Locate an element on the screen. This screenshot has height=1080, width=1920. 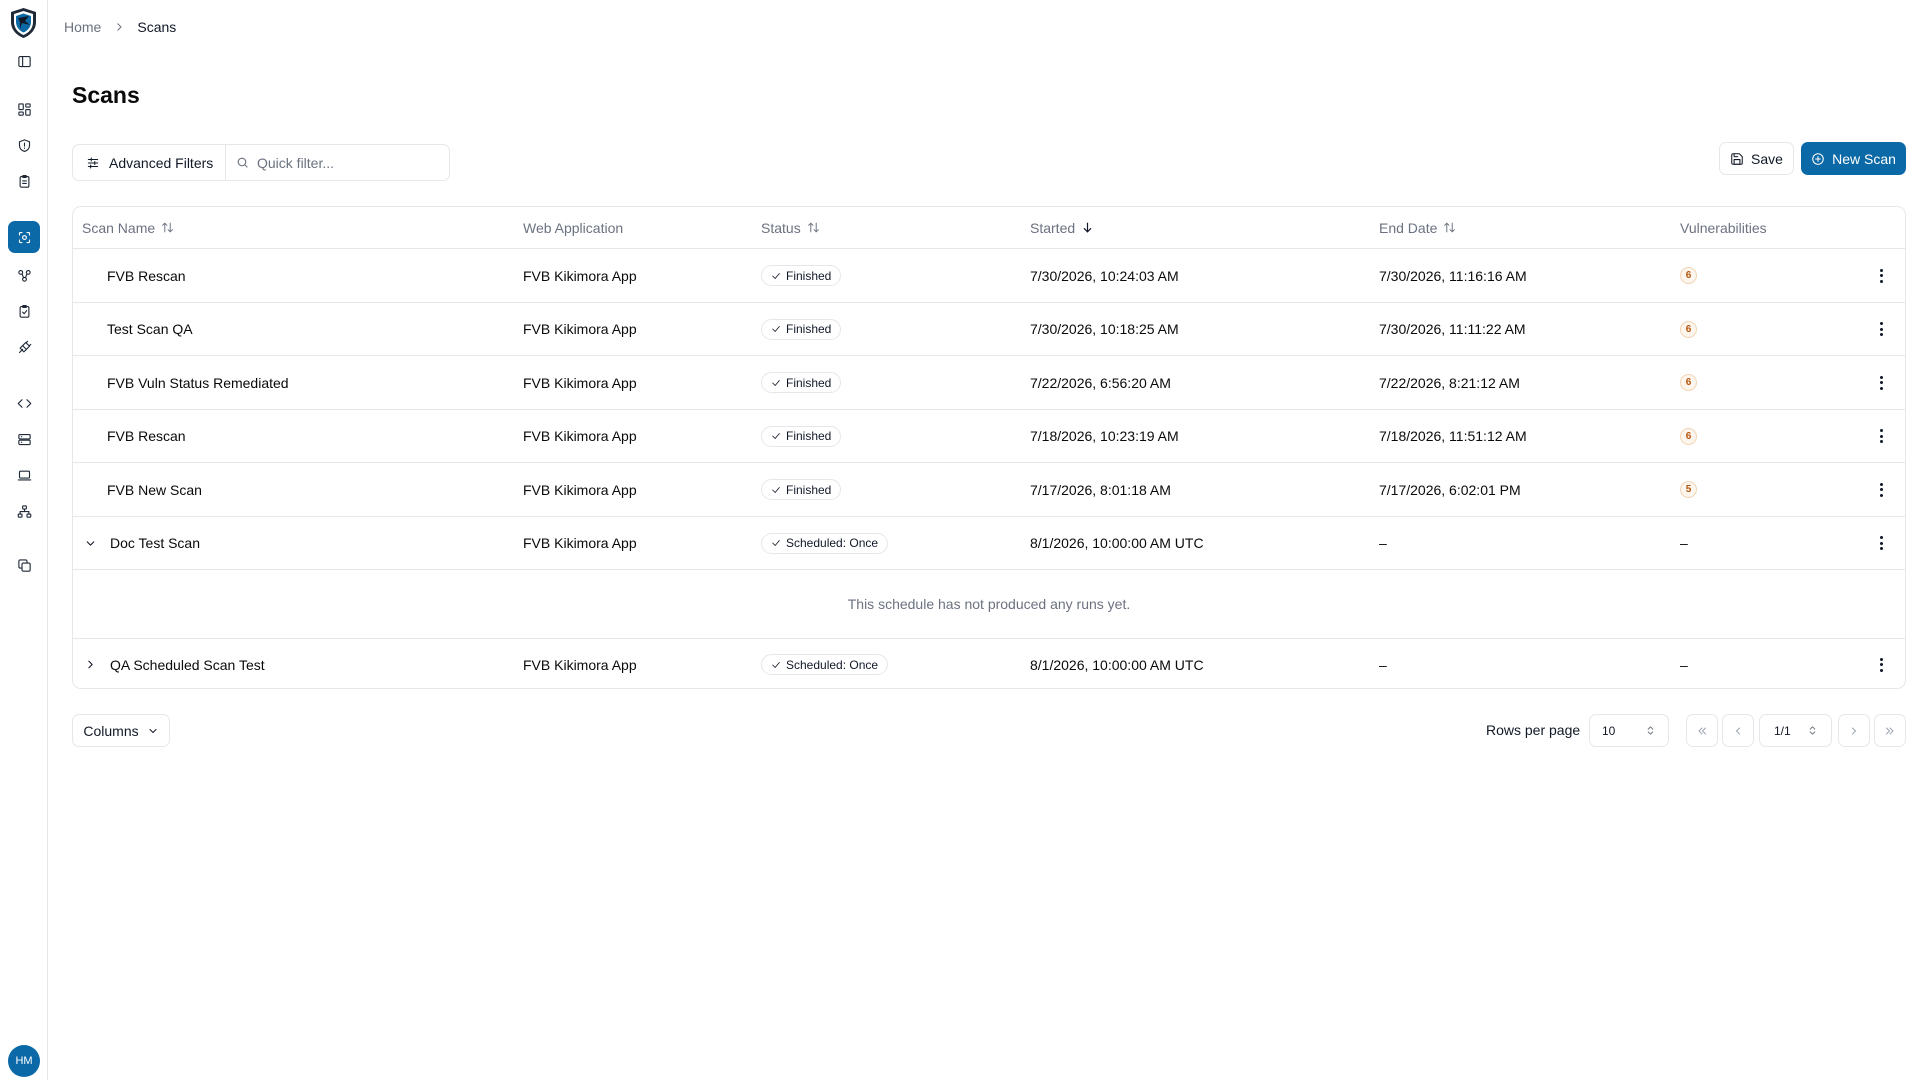
chevrons-right-icon is located at coordinates (1890, 730).